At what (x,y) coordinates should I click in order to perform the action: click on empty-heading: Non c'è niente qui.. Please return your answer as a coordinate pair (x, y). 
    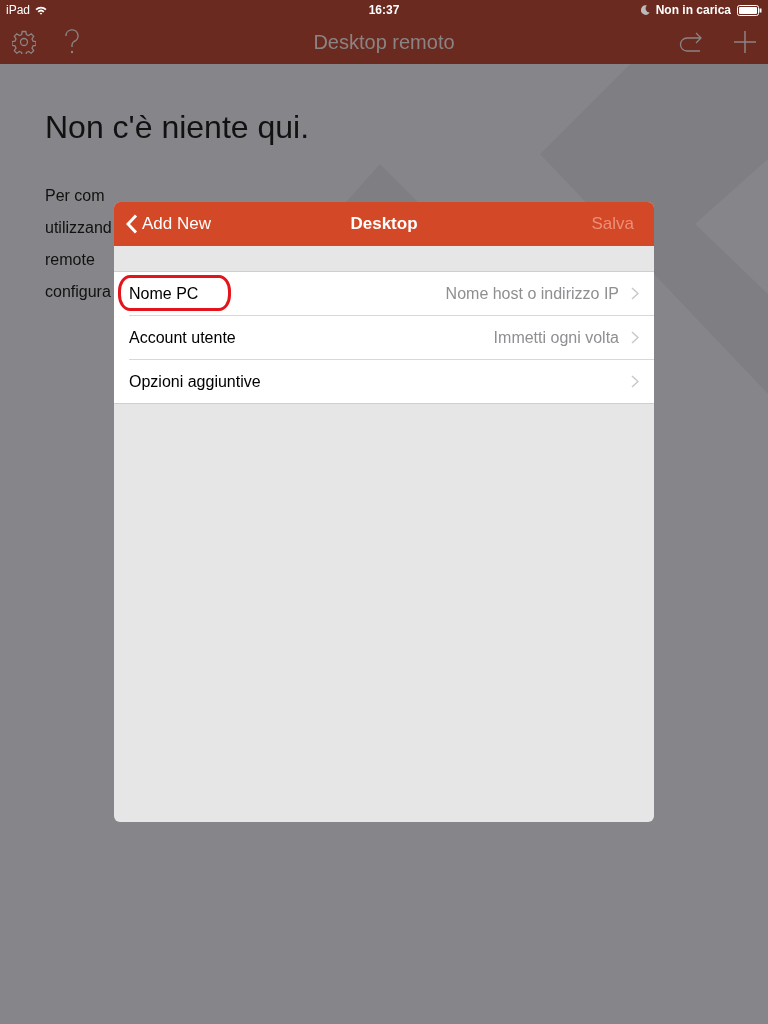
    Looking at the image, I should click on (178, 127).